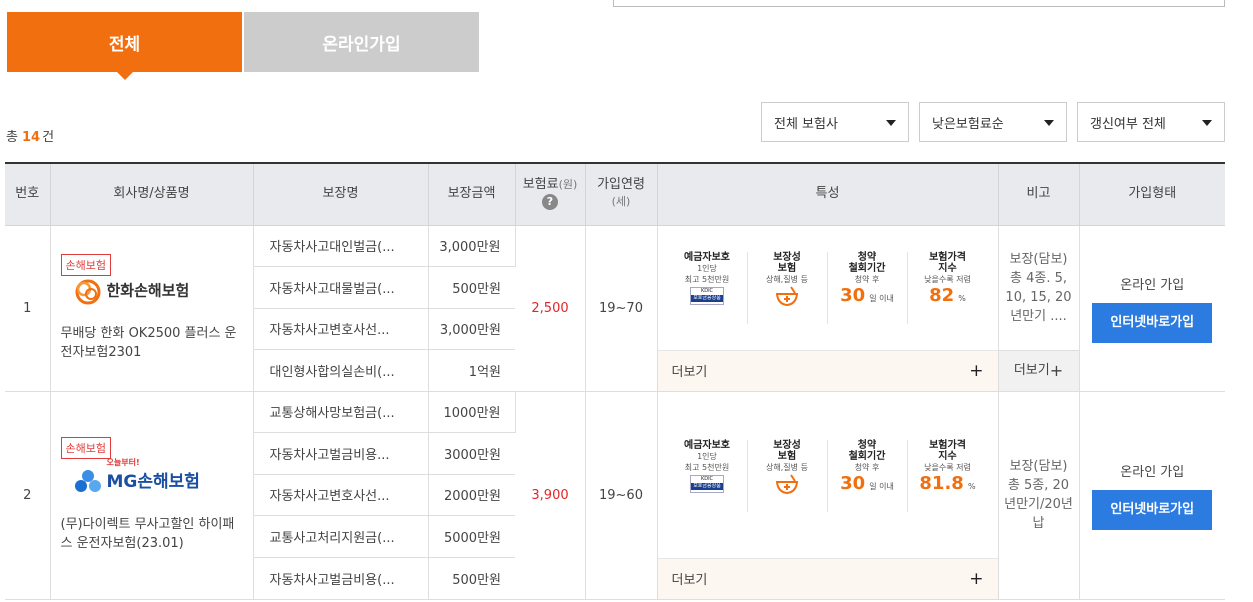 The width and height of the screenshot is (1253, 602). What do you see at coordinates (1049, 123) in the screenshot?
I see `caret-down-icon` at bounding box center [1049, 123].